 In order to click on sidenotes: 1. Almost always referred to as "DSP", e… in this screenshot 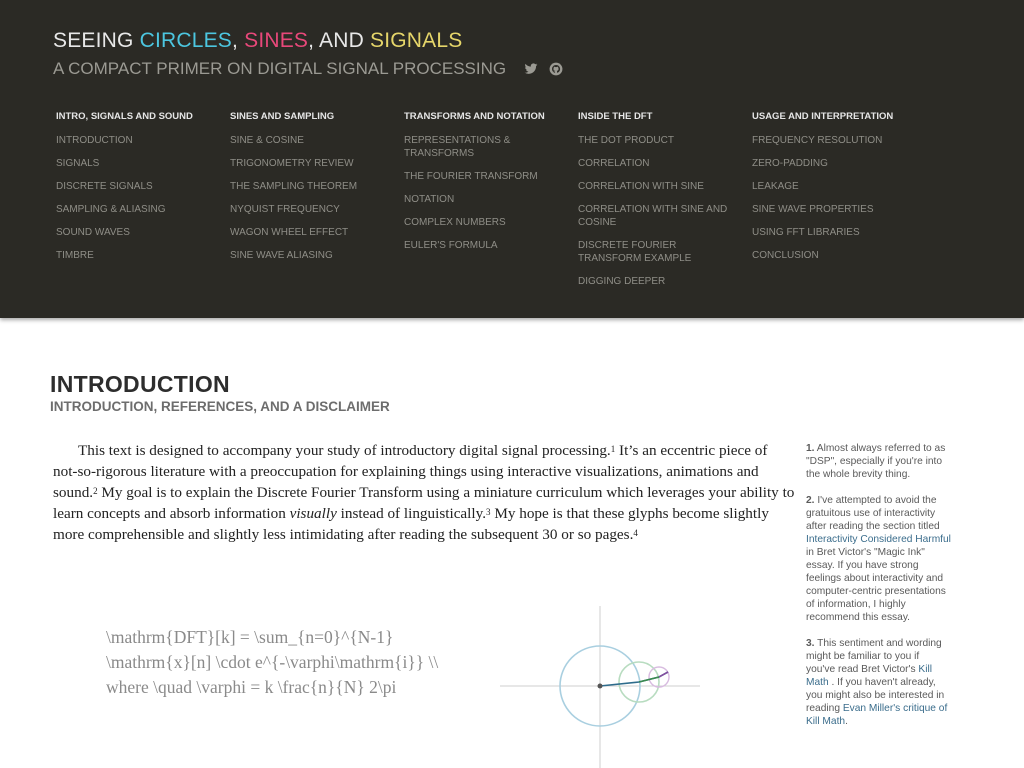, I will do `click(878, 591)`.